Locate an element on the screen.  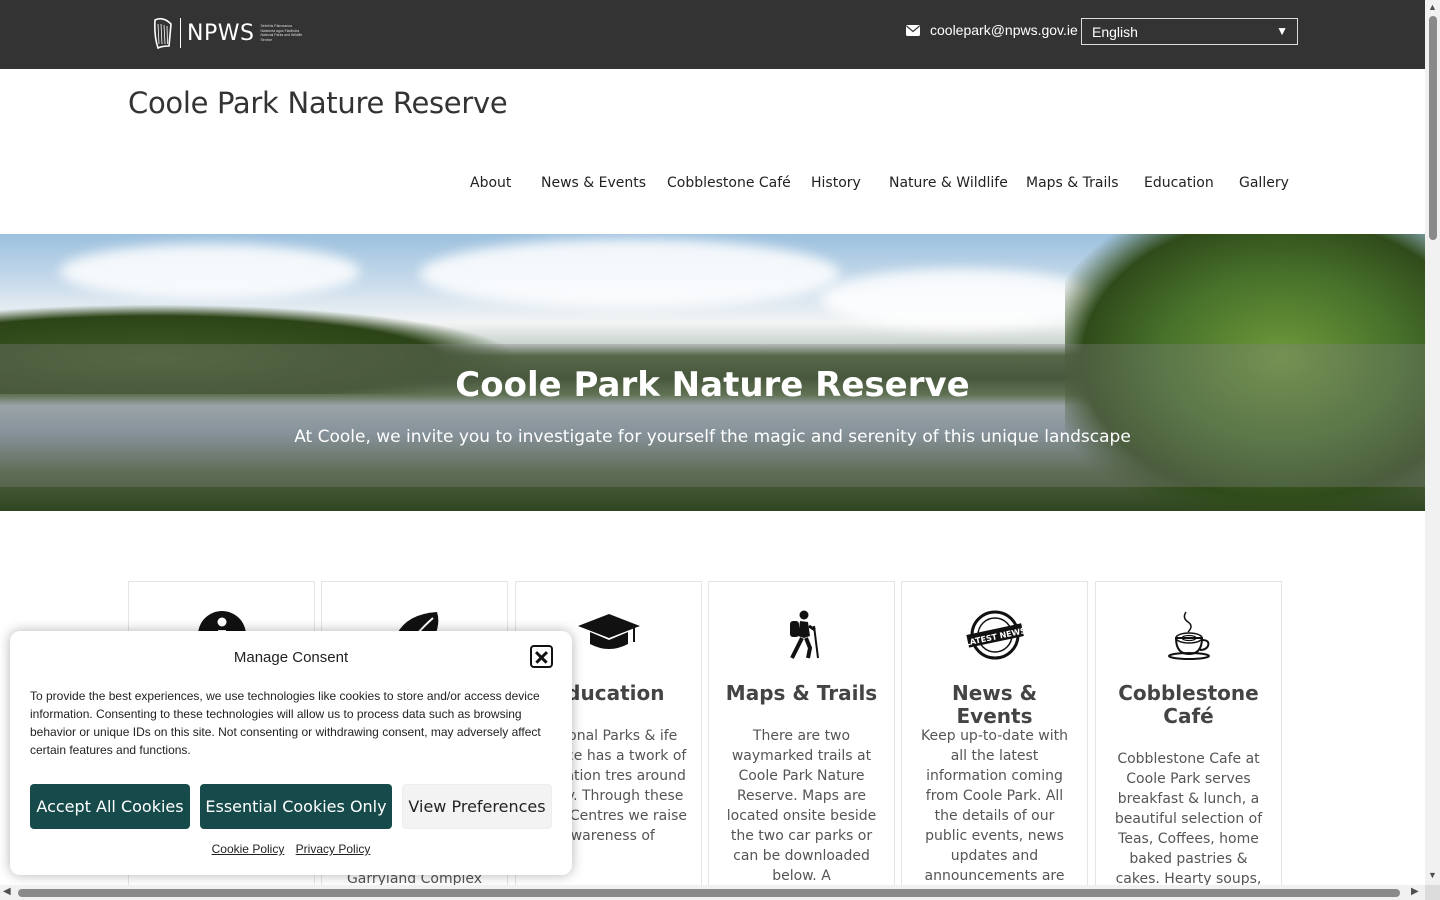
card-title: Cobblestone Café is located at coordinates (1188, 704).